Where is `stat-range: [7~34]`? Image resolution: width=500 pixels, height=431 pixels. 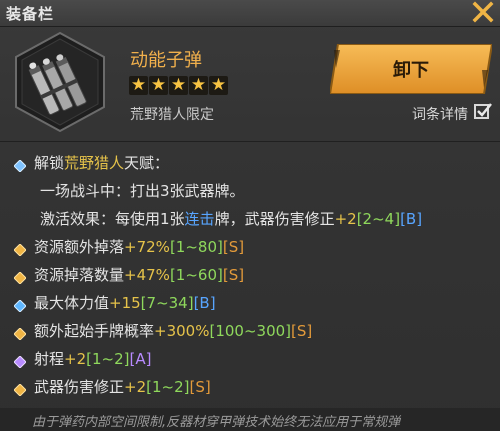
stat-range: [7~34] is located at coordinates (167, 303).